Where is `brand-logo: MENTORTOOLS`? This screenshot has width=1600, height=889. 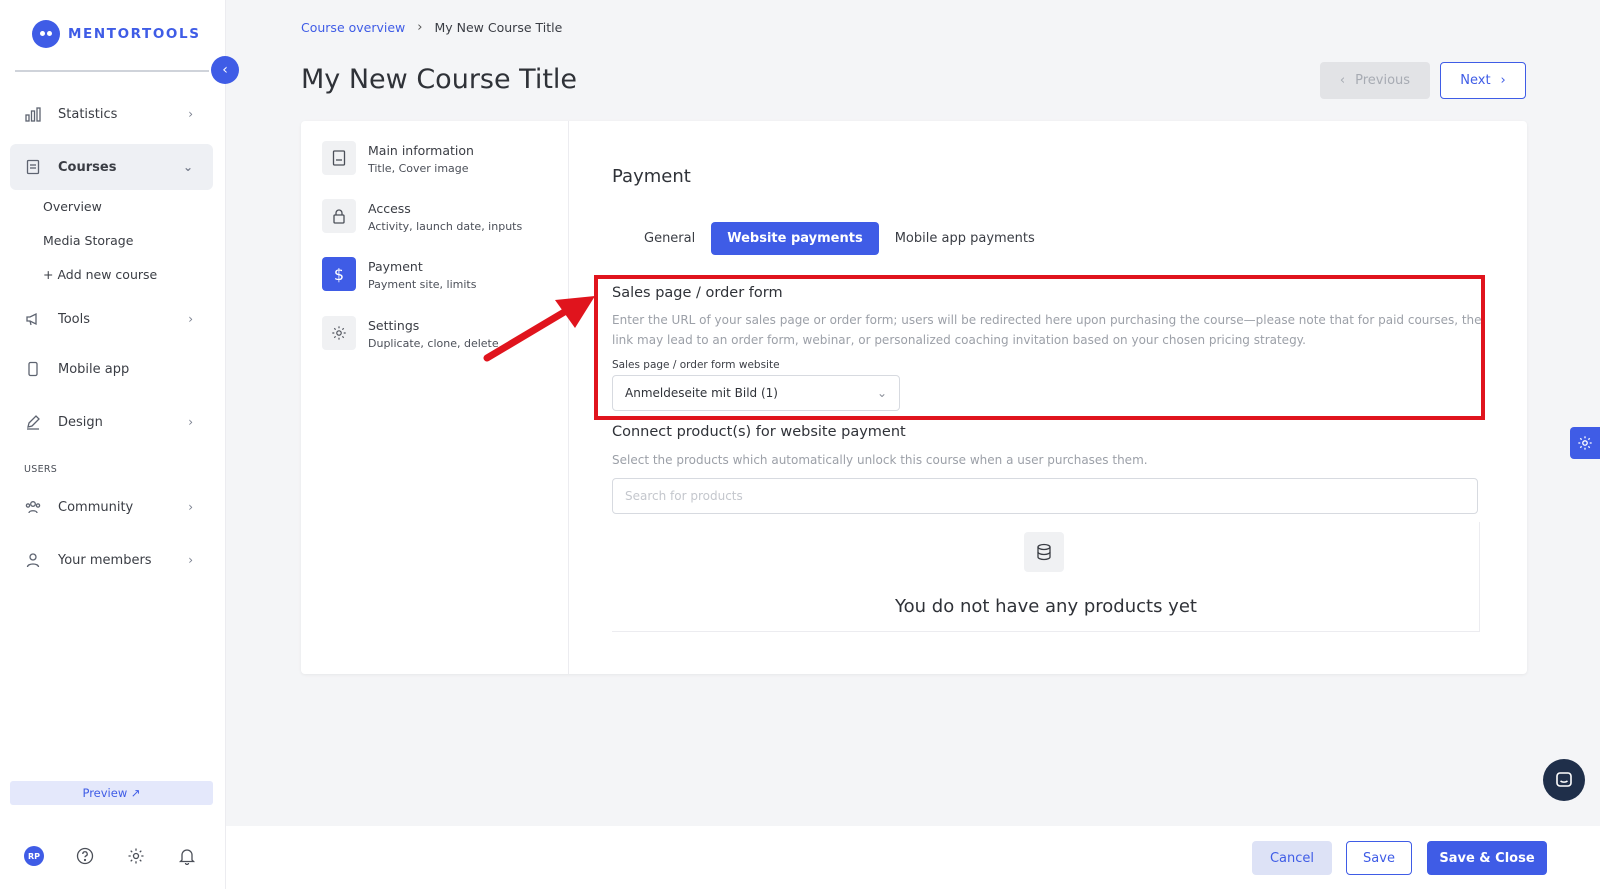 brand-logo: MENTORTOOLS is located at coordinates (116, 34).